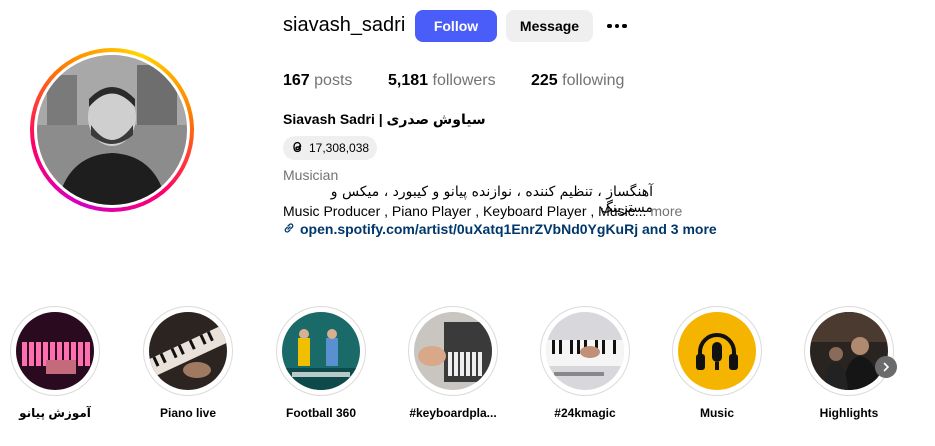 This screenshot has height=446, width=935. Describe the element at coordinates (716, 413) in the screenshot. I see `highlight-label: Music` at that location.